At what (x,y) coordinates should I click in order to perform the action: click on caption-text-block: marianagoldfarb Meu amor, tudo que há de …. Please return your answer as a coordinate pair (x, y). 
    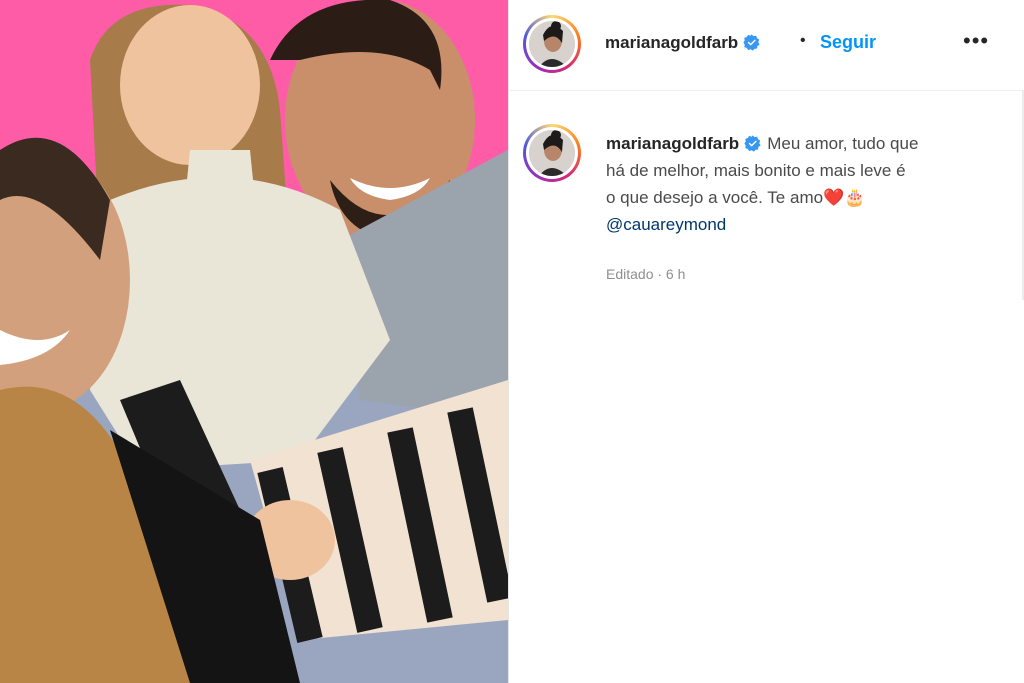
    Looking at the image, I should click on (806, 184).